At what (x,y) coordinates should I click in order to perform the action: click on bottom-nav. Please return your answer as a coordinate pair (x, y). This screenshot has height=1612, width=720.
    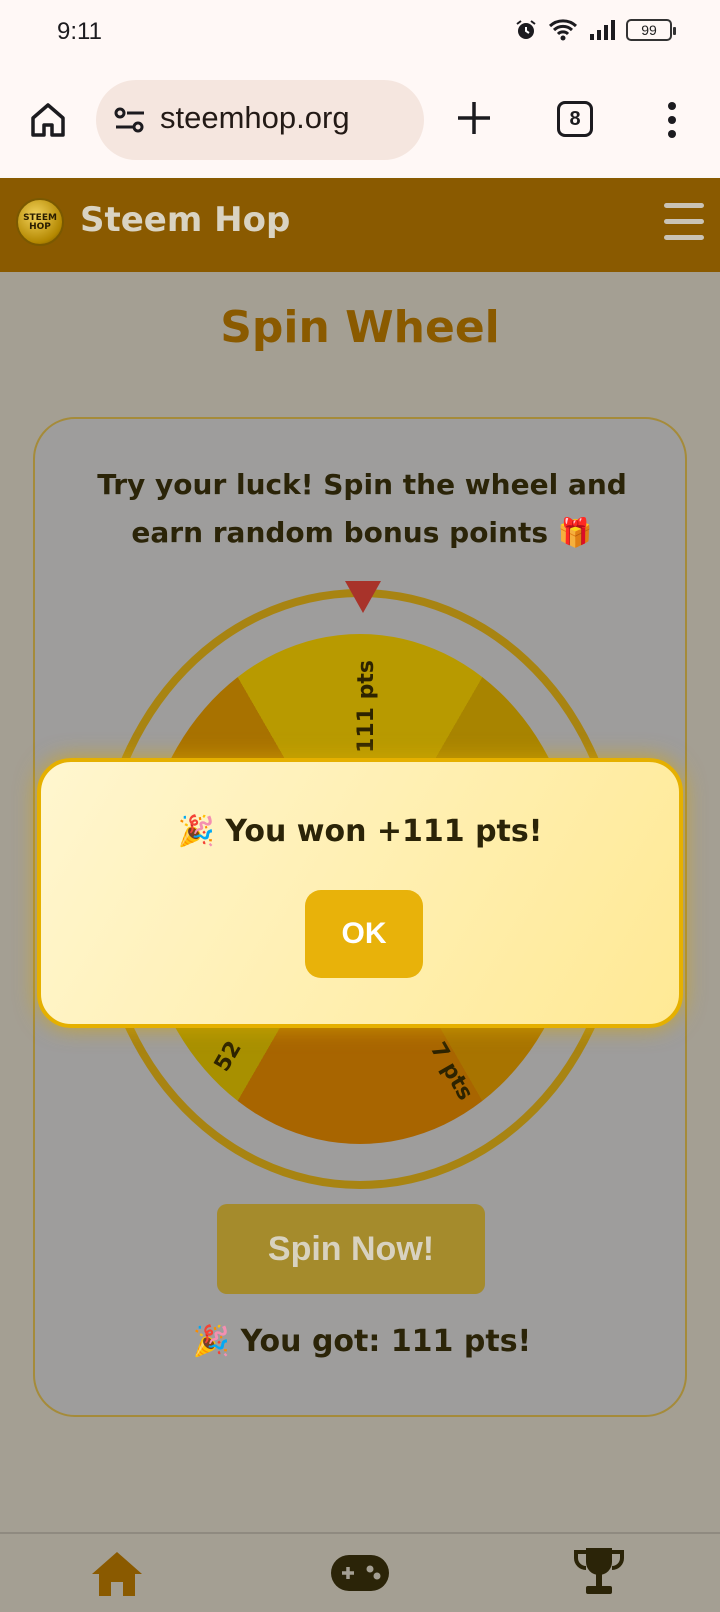
    Looking at the image, I should click on (360, 1572).